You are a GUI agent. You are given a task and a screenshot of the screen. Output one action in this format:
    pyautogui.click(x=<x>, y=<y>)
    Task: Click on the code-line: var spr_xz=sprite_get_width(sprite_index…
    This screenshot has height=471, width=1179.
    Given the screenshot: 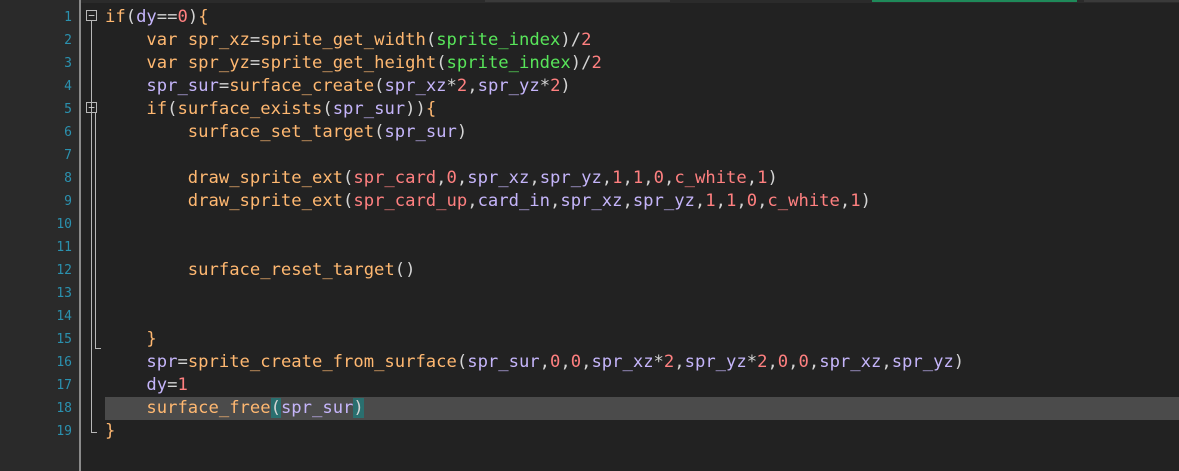 What is the action you would take?
    pyautogui.click(x=642, y=40)
    